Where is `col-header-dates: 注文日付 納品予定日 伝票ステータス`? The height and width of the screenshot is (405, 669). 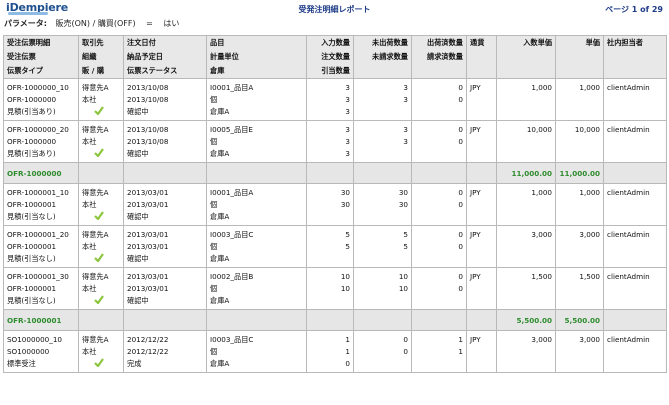
col-header-dates: 注文日付 納品予定日 伝票ステータス is located at coordinates (165, 57).